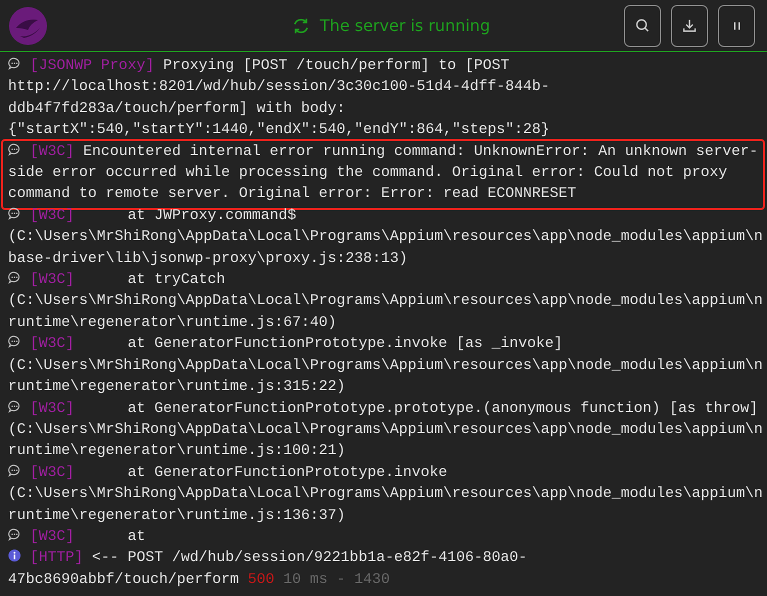 This screenshot has width=767, height=596. I want to click on search-icon, so click(642, 25).